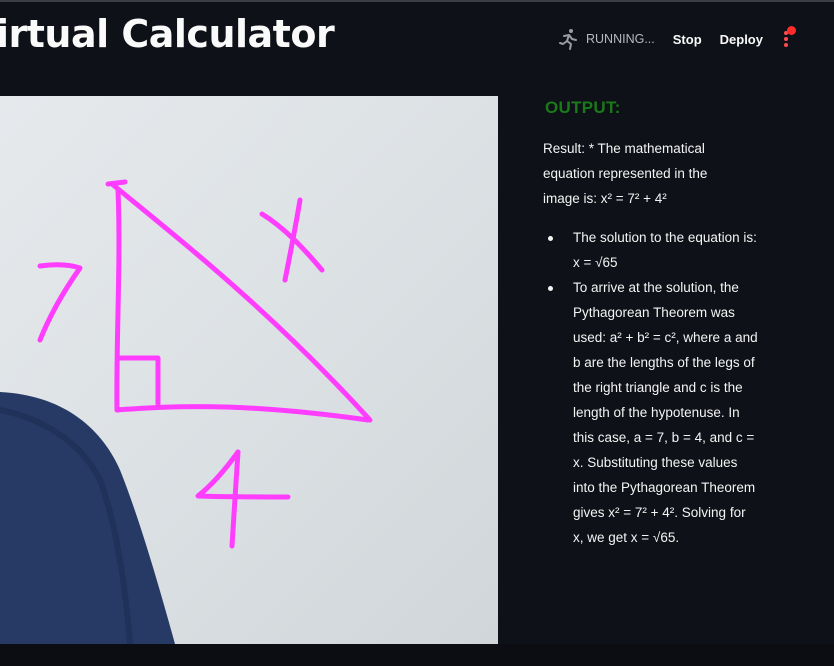 Image resolution: width=834 pixels, height=666 pixels. I want to click on output-heading: OUTPUT:, so click(583, 107).